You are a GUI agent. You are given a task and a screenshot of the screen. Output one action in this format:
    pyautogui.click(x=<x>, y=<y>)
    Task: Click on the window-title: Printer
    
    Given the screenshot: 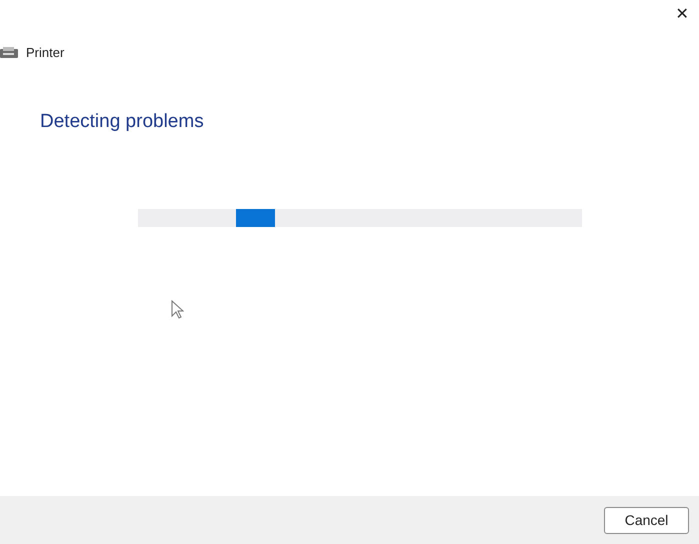 What is the action you would take?
    pyautogui.click(x=45, y=53)
    